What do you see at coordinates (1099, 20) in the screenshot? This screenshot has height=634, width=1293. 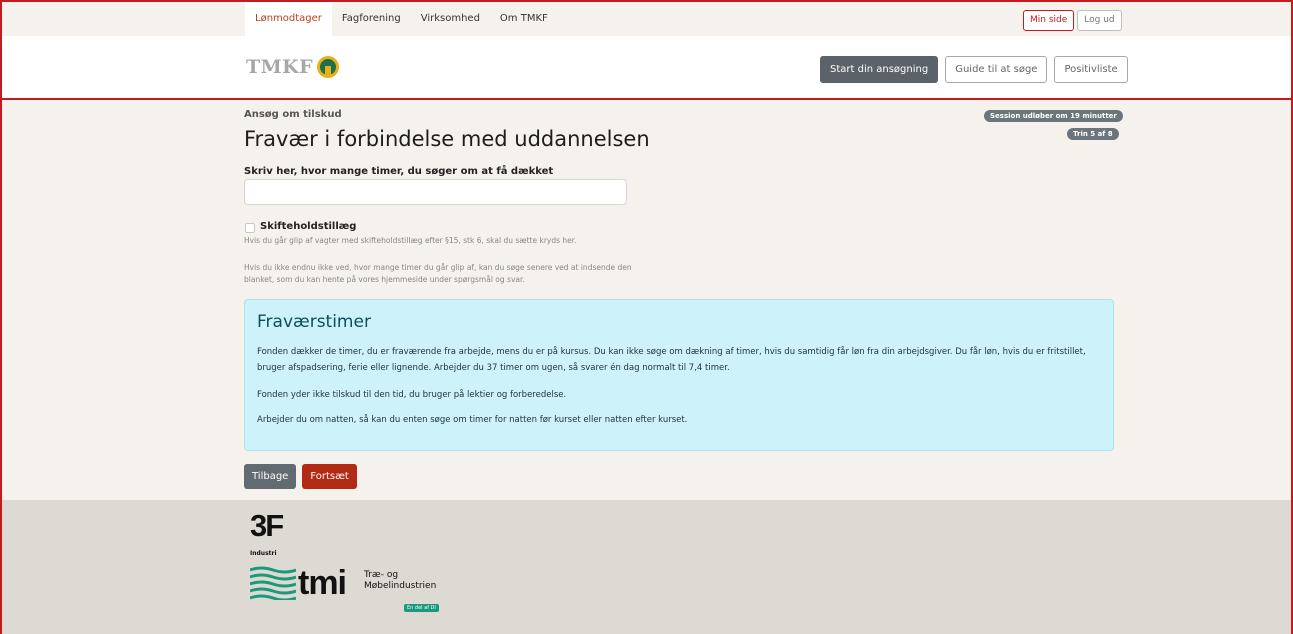 I see `log-ud-button: Log ud` at bounding box center [1099, 20].